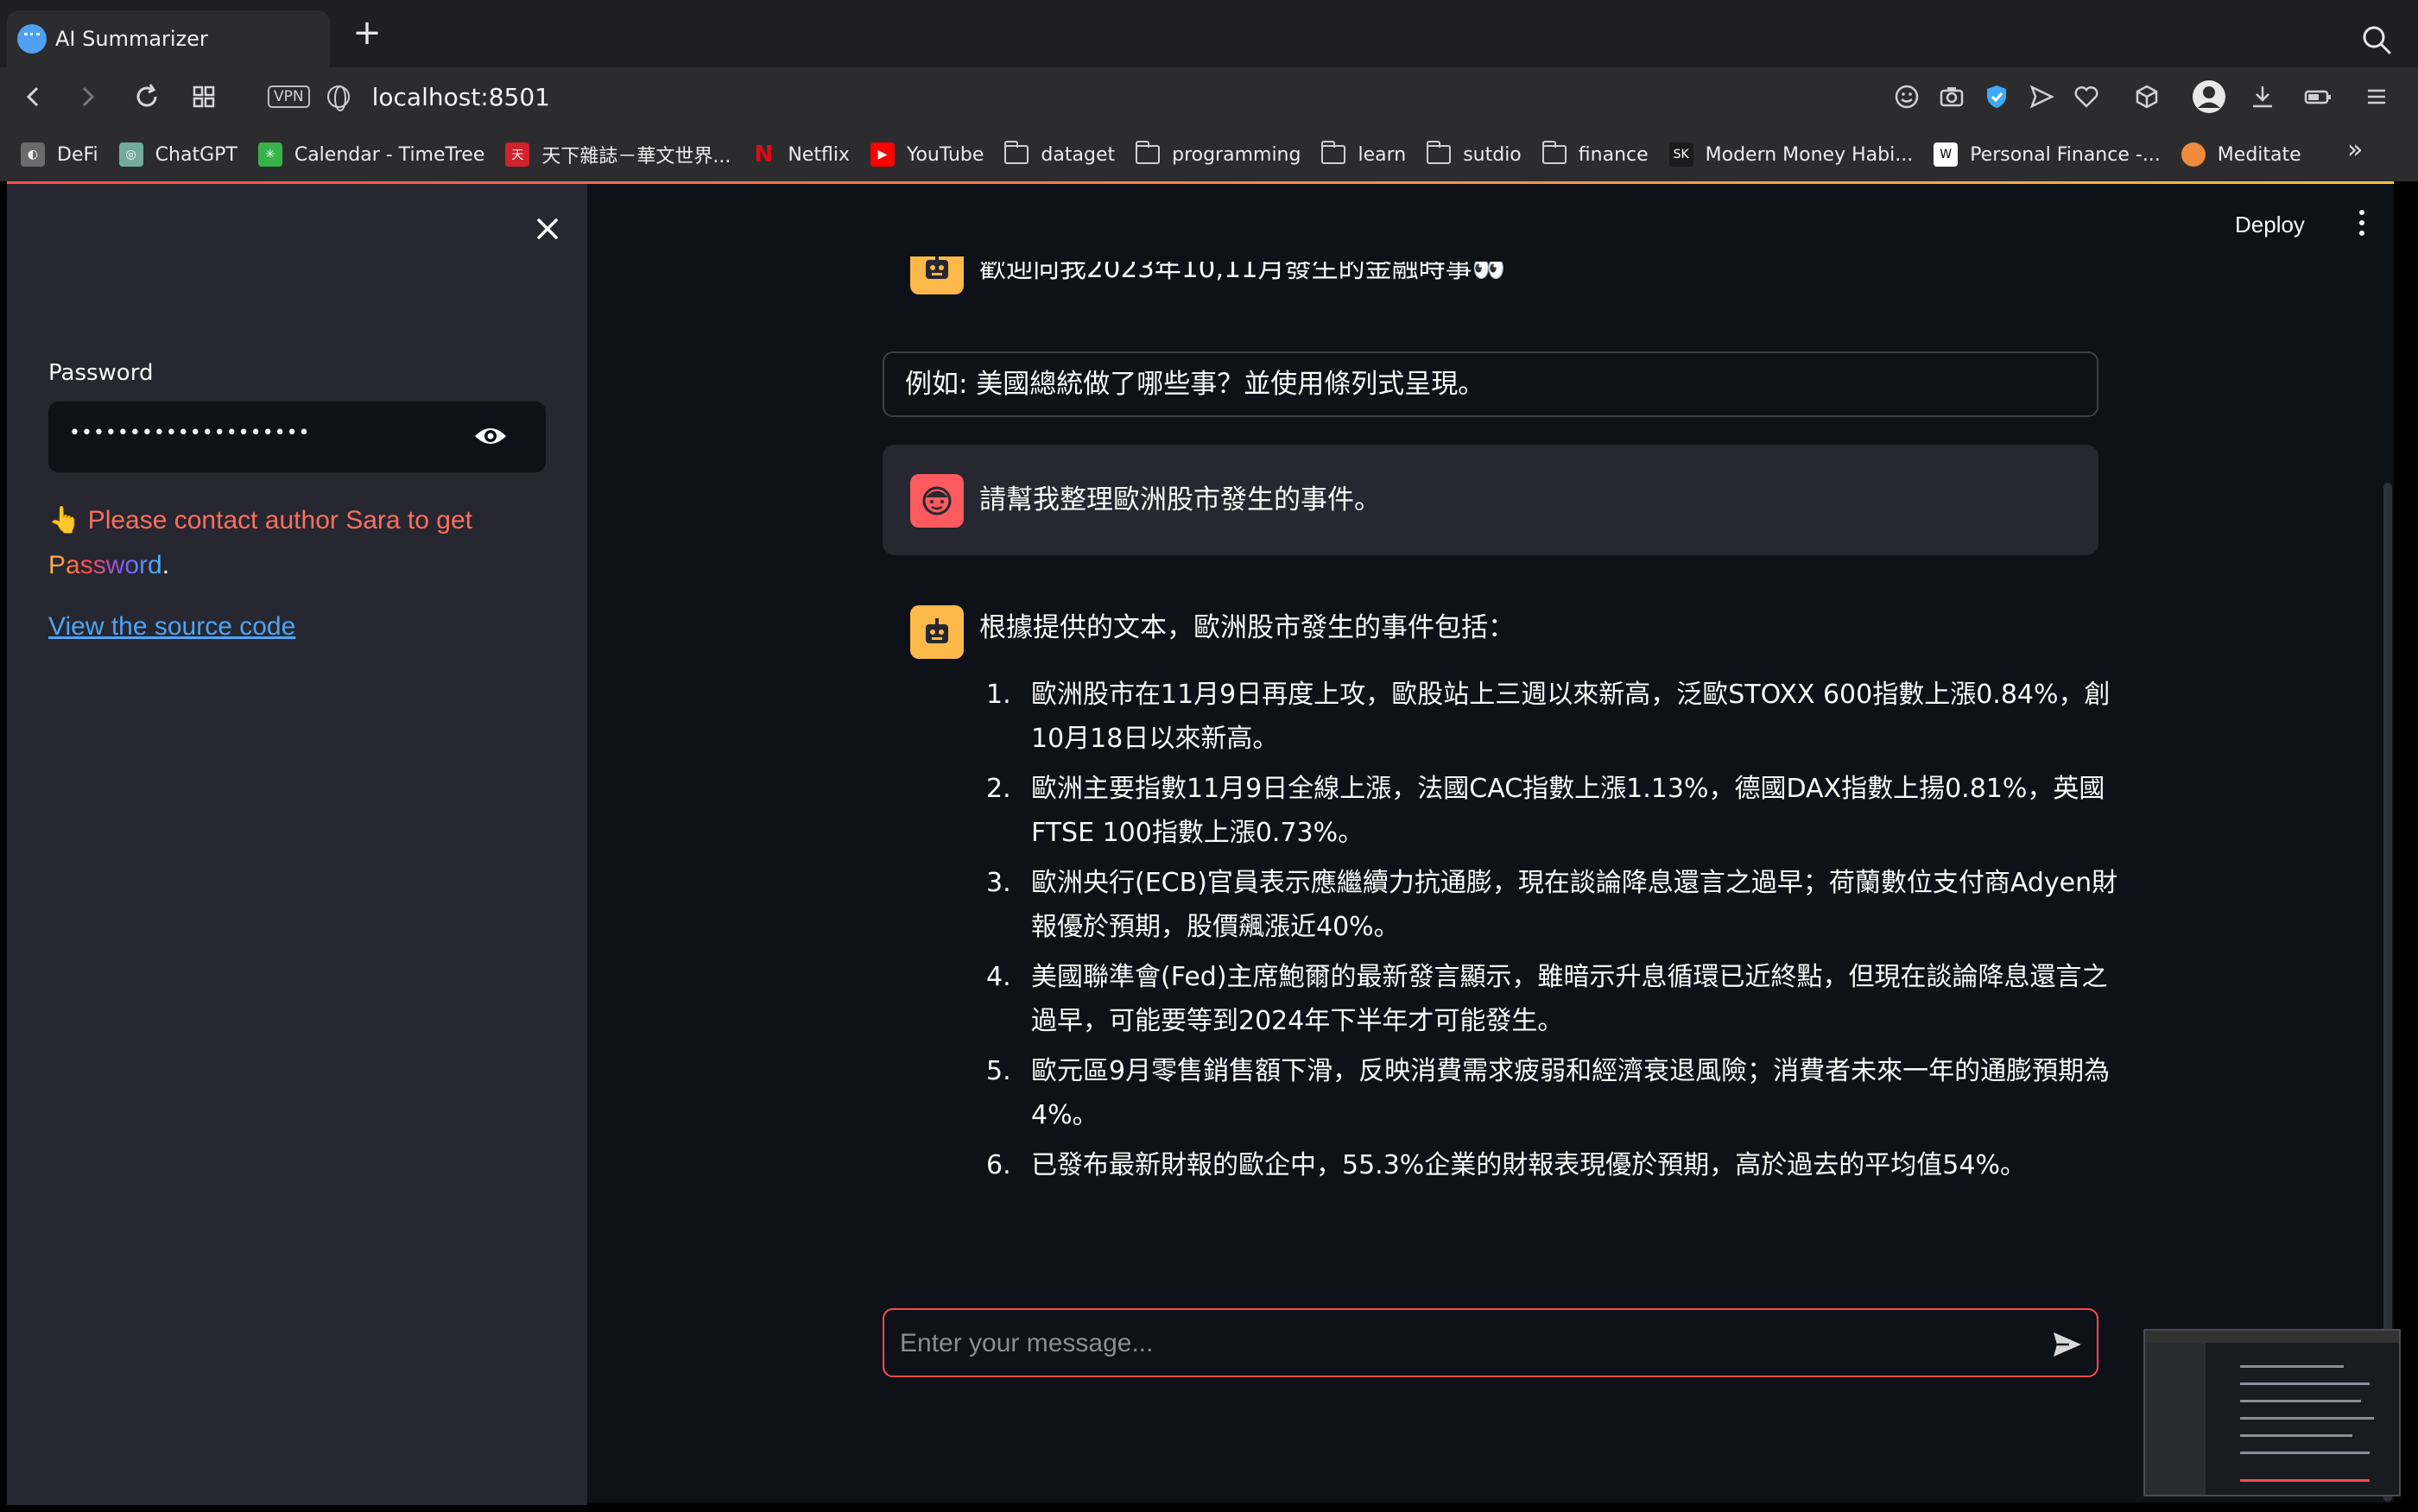 This screenshot has height=1512, width=2418. What do you see at coordinates (945, 154) in the screenshot?
I see `bookmark-label: YouTube` at bounding box center [945, 154].